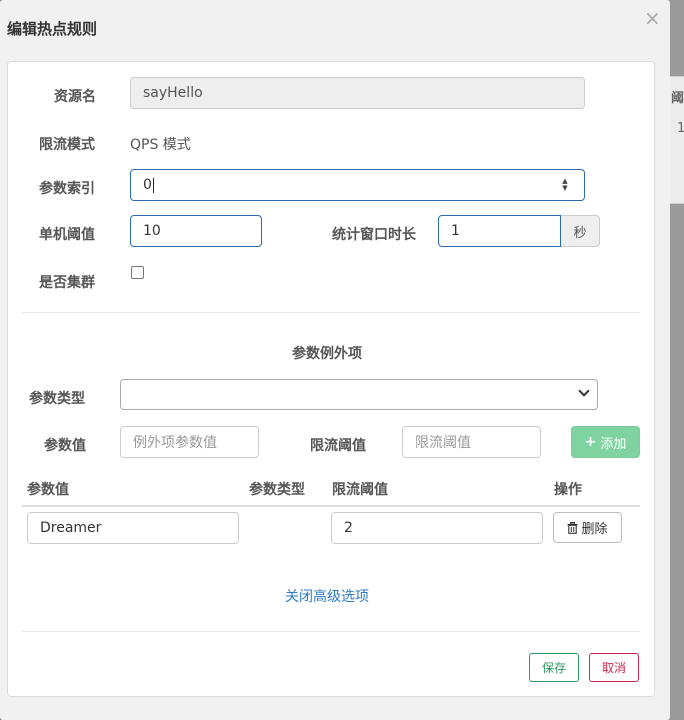 Image resolution: width=684 pixels, height=720 pixels. Describe the element at coordinates (357, 185) in the screenshot. I see `param-index-input: 0 ▲ ▼` at that location.